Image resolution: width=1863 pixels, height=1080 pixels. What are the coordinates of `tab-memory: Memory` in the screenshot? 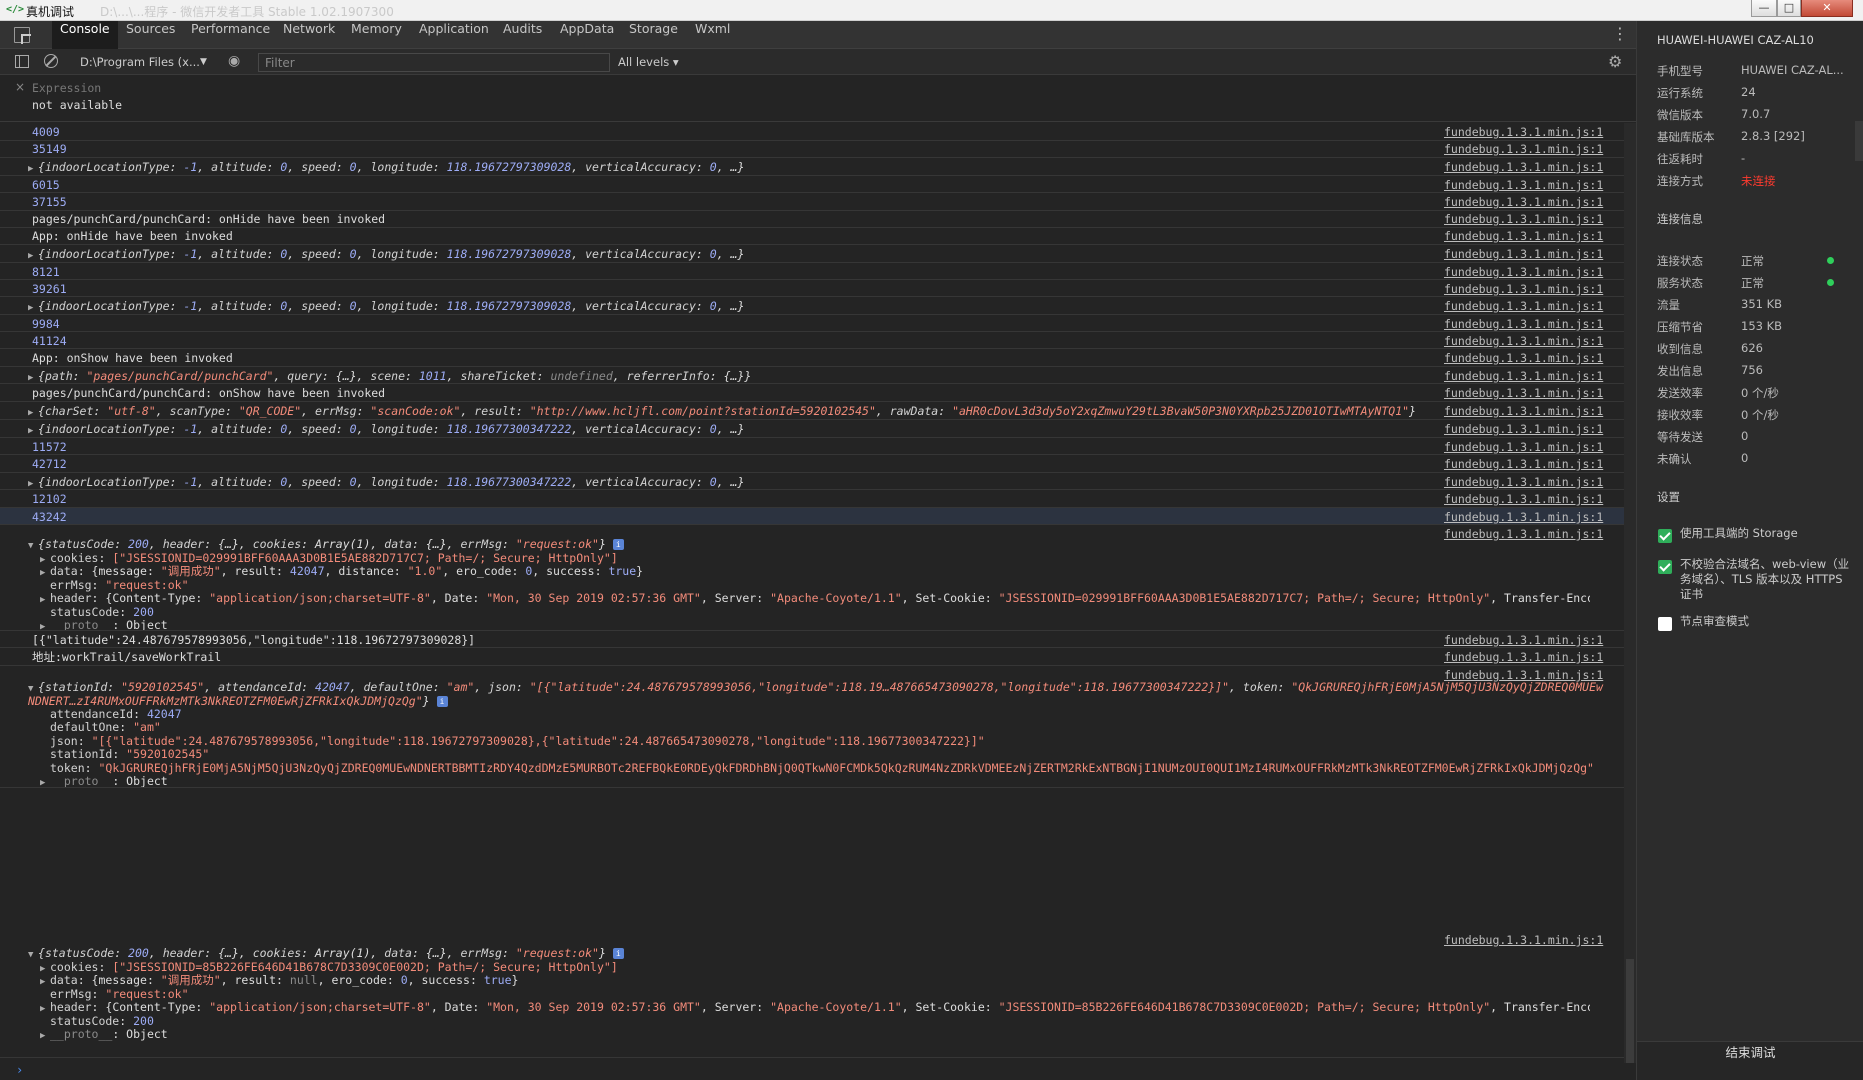 It's located at (376, 35).